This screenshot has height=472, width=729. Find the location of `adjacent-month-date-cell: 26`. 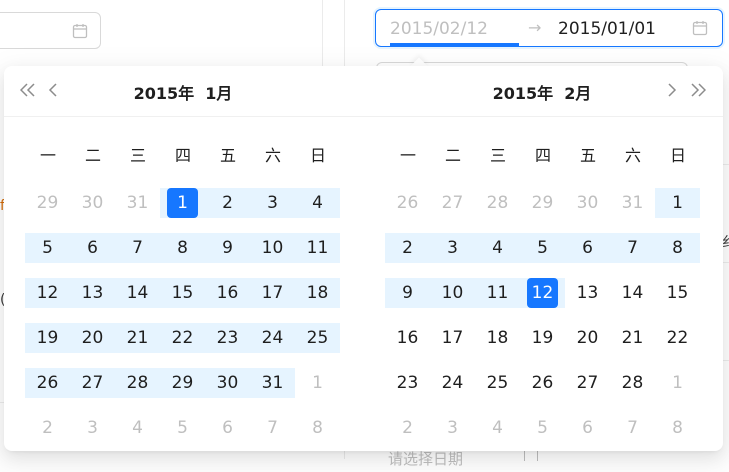

adjacent-month-date-cell: 26 is located at coordinates (407, 203).